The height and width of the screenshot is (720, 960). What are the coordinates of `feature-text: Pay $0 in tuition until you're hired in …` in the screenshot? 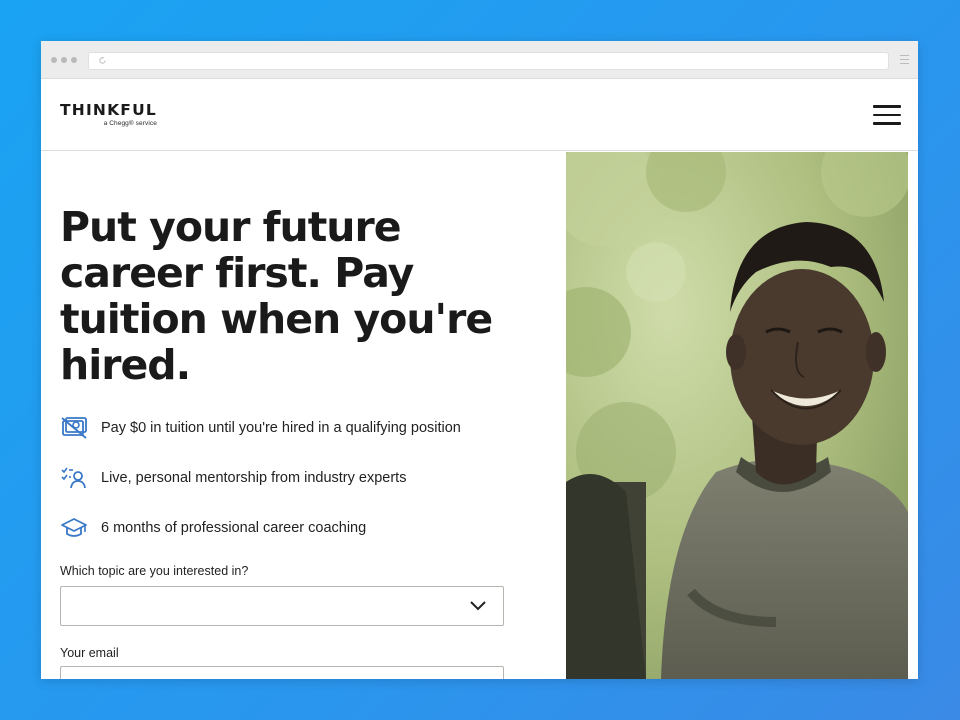 It's located at (281, 428).